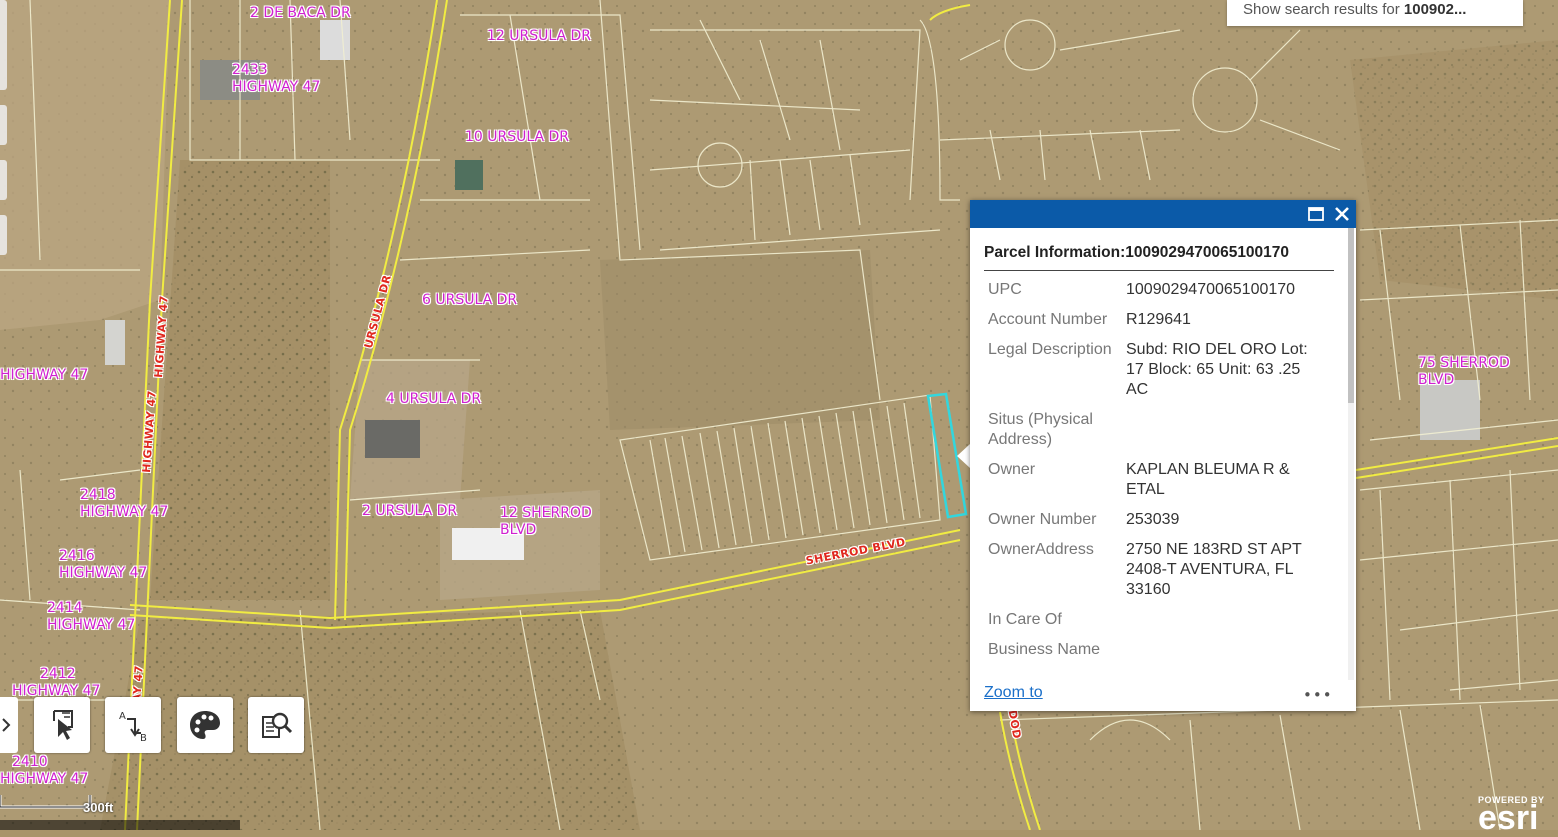 The height and width of the screenshot is (837, 1558). I want to click on field-key: Situs (Physical Address), so click(1040, 429).